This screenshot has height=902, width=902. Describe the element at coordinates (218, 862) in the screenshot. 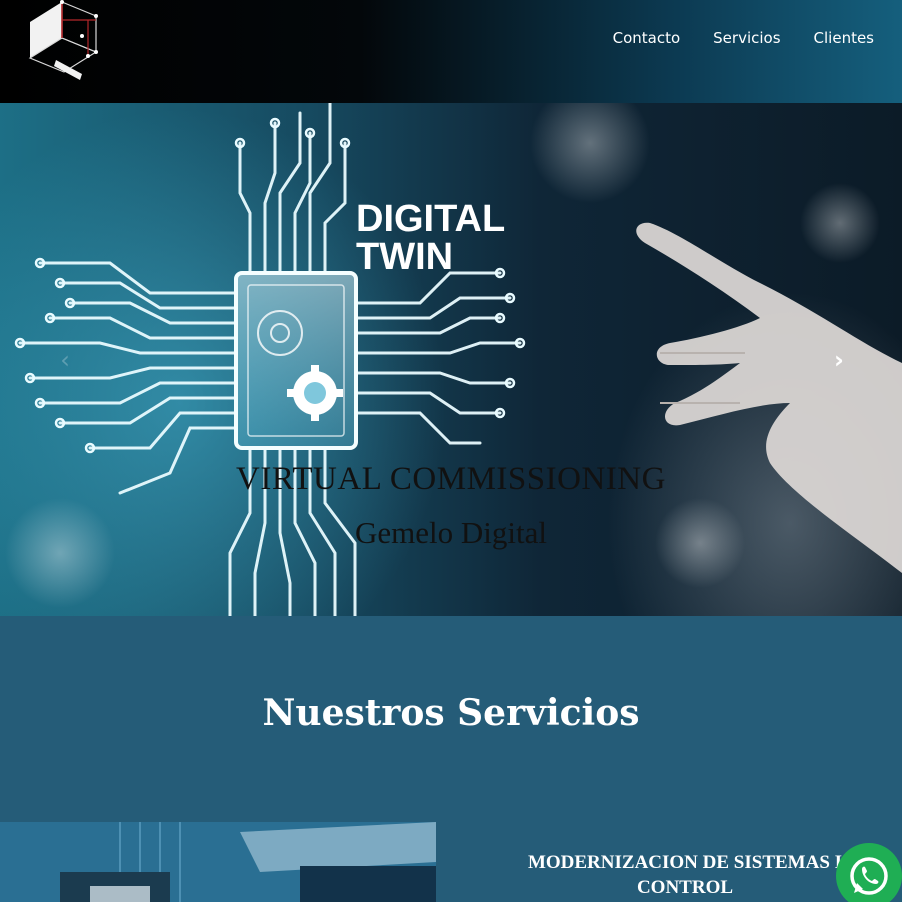

I see `service-image` at that location.